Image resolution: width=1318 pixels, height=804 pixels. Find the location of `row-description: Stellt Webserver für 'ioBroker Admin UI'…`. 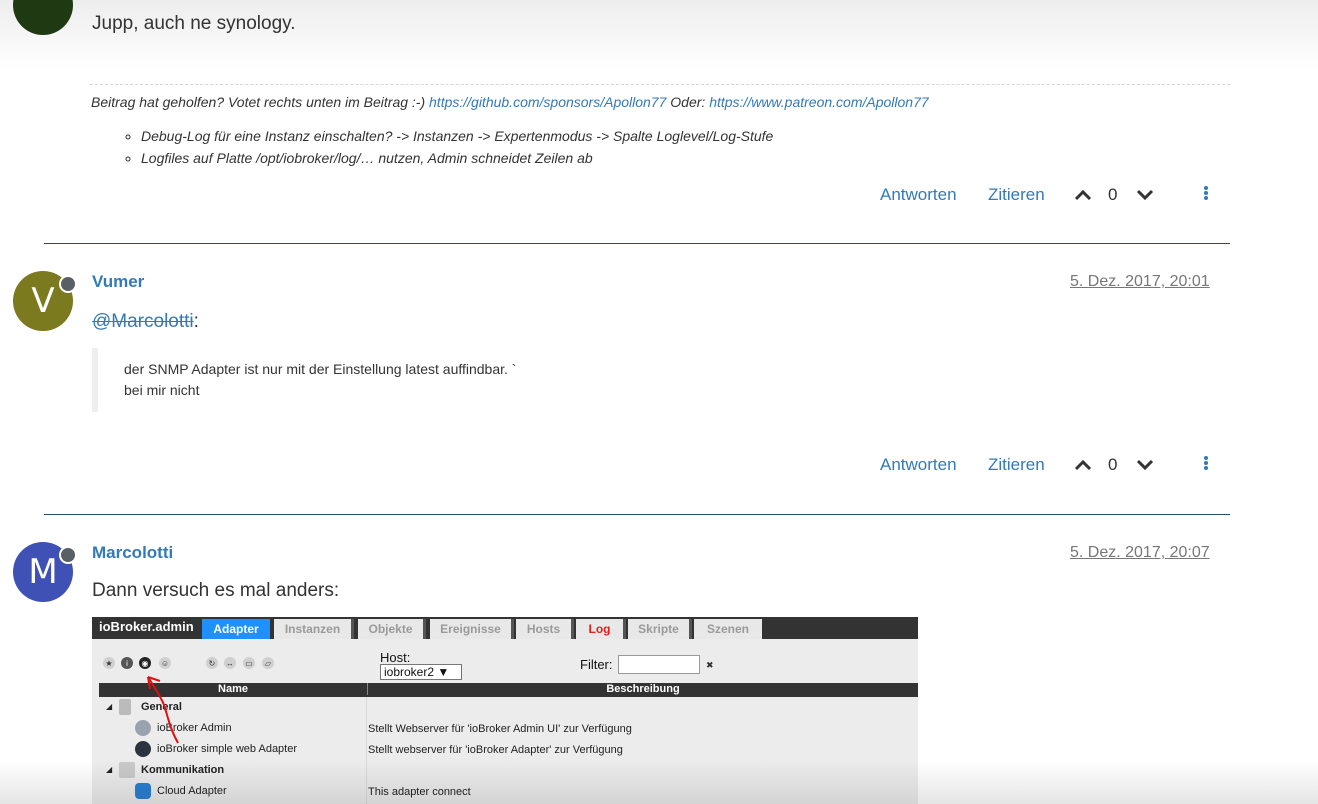

row-description: Stellt Webserver für 'ioBroker Admin UI'… is located at coordinates (500, 729).